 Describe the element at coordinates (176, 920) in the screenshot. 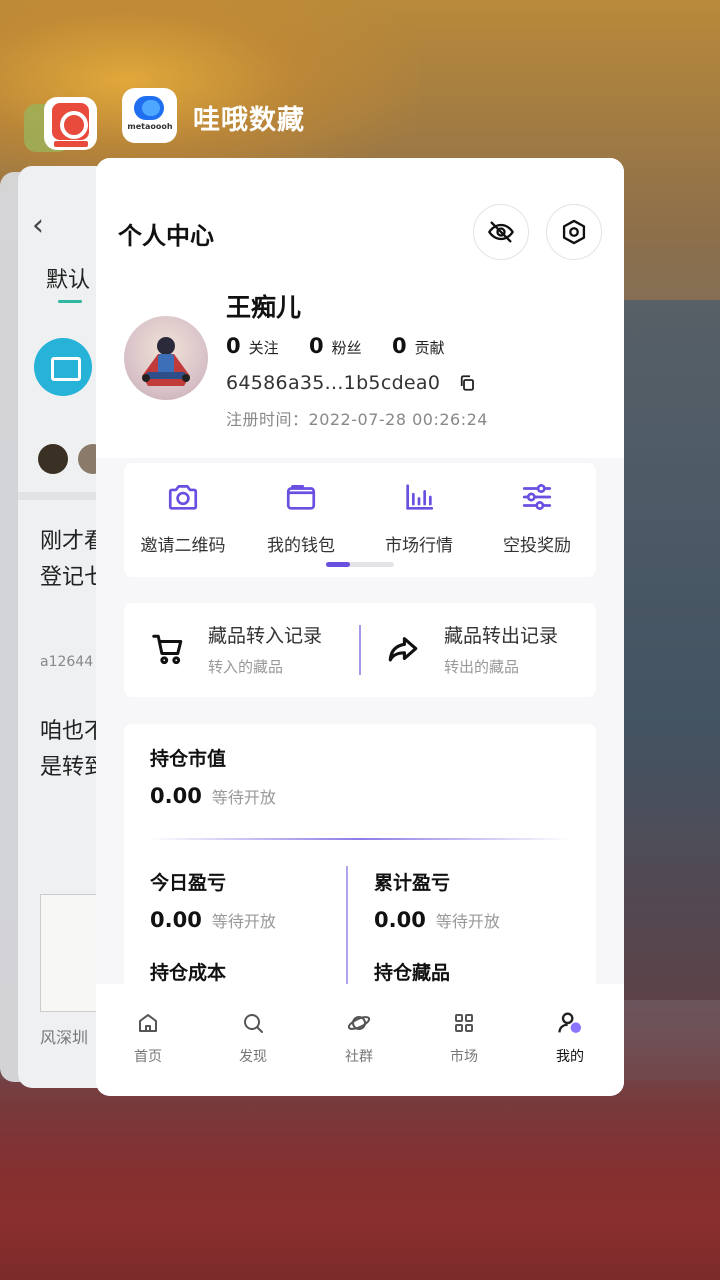

I see `today-pnl-number: 0.00` at that location.